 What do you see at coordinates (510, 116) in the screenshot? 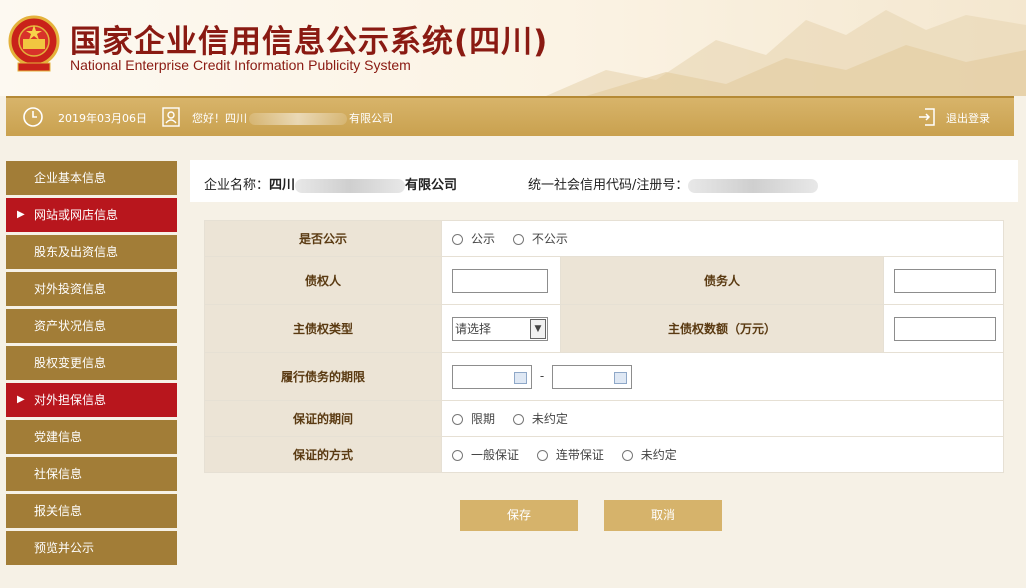
I see `top-toolbar: 2019年03月06日 您好！四川 有限公司 退出登录` at bounding box center [510, 116].